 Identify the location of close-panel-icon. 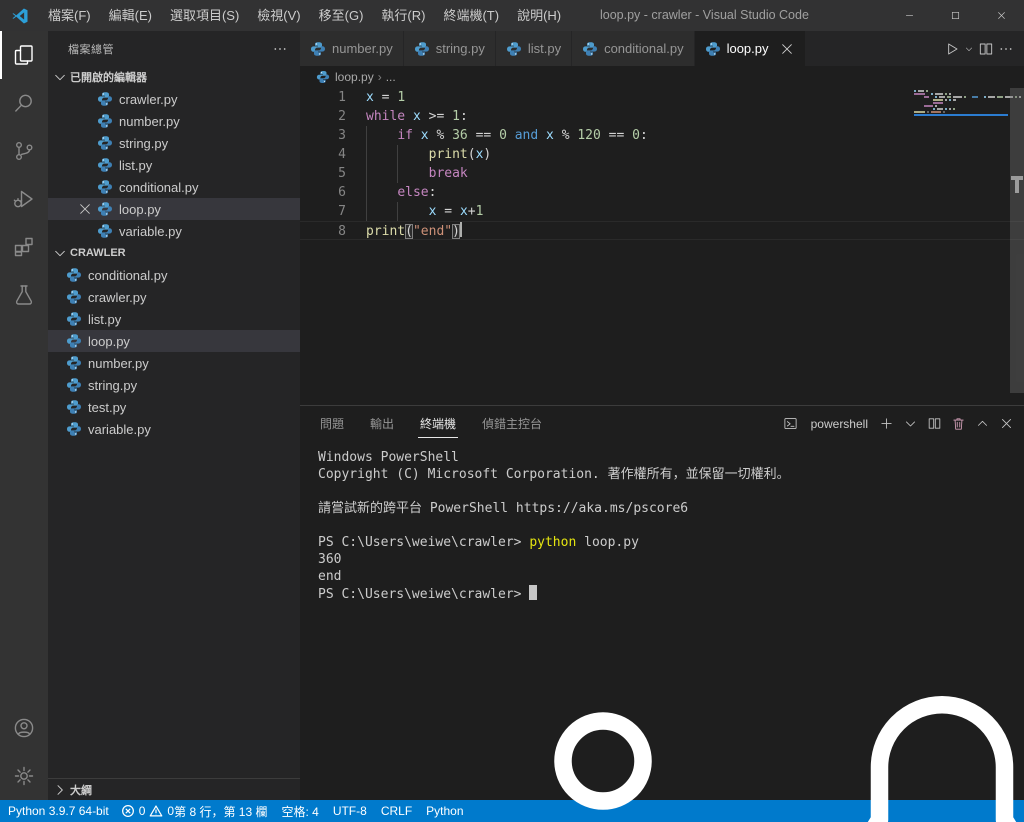
(1006, 423).